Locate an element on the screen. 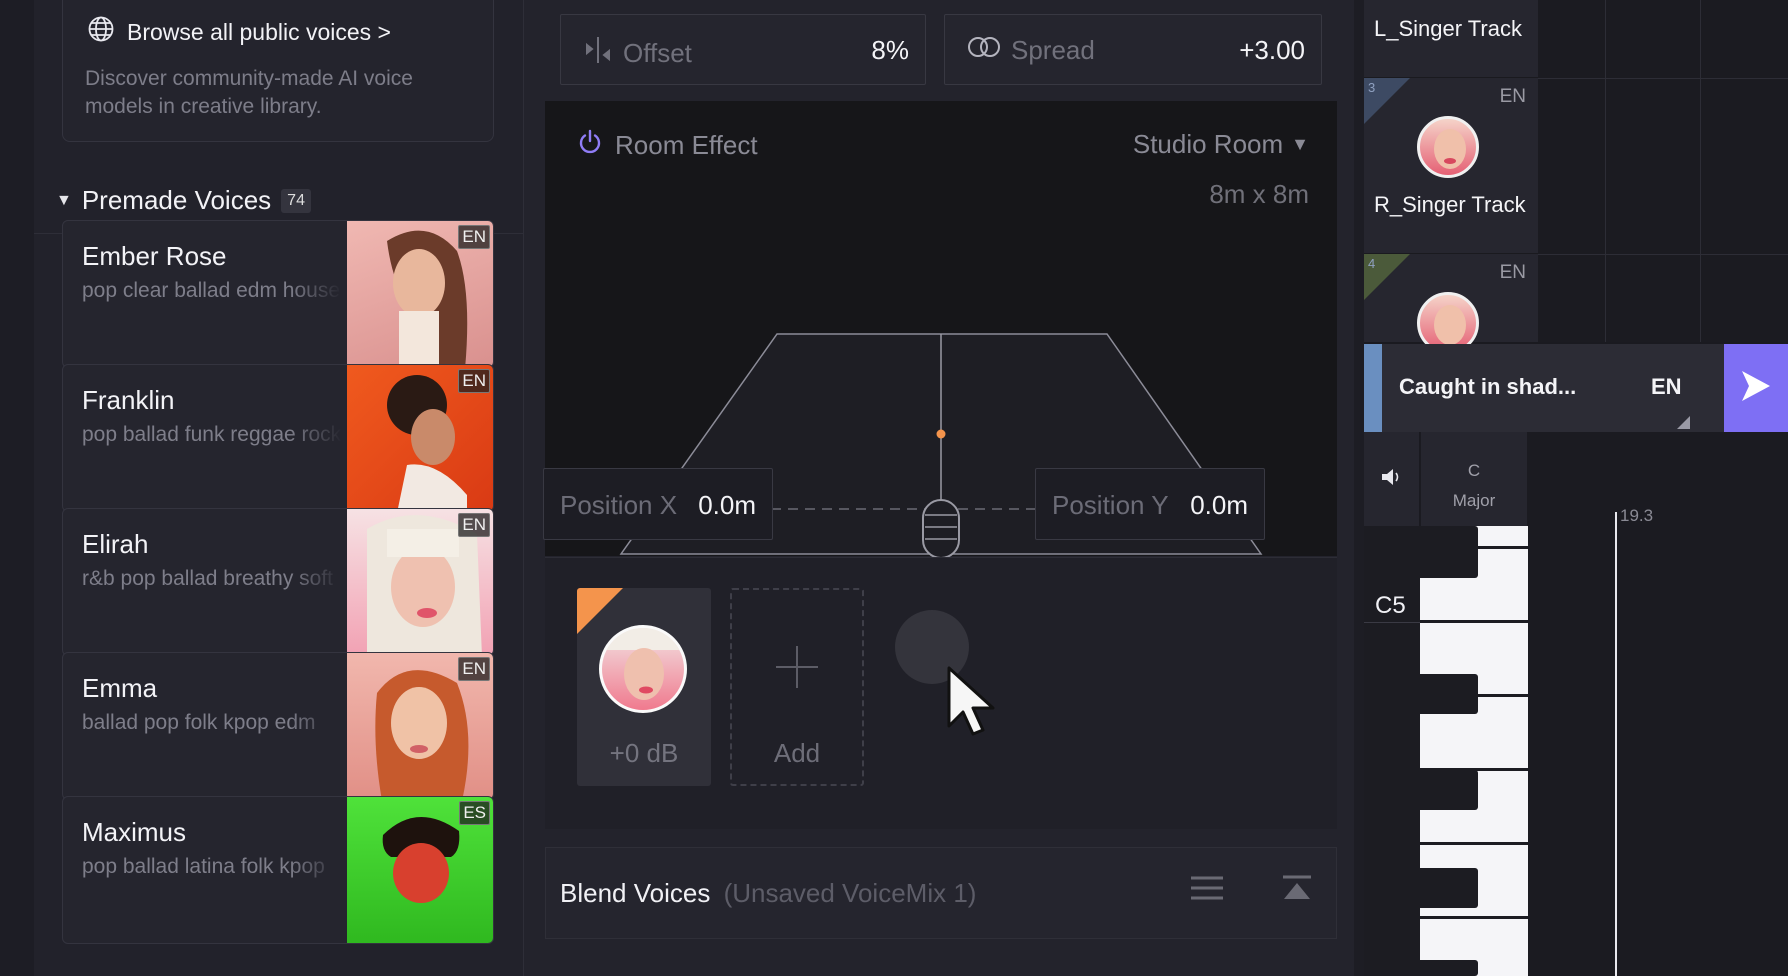 The height and width of the screenshot is (976, 1788). room-preset-value: Studio Room is located at coordinates (1208, 144).